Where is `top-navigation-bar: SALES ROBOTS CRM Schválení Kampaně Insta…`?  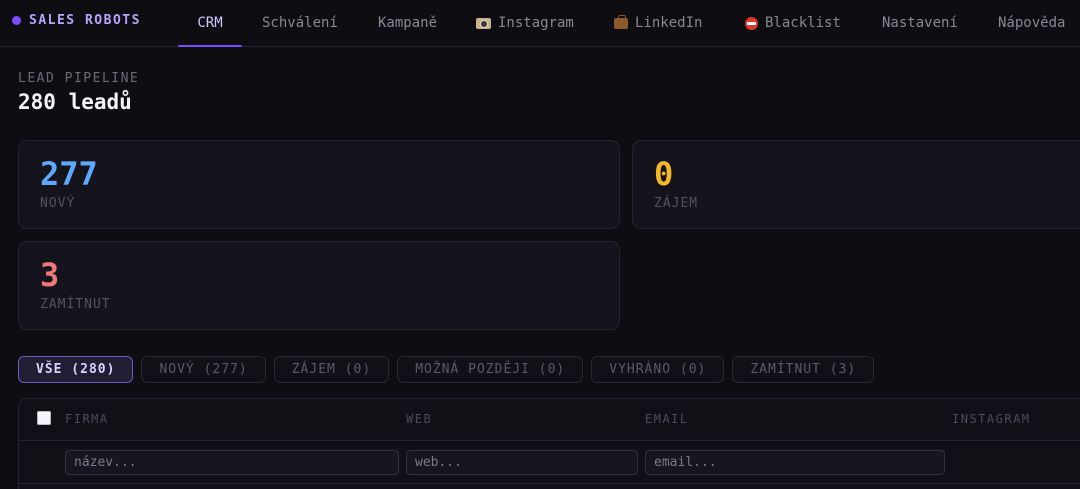
top-navigation-bar: SALES ROBOTS CRM Schválení Kampaně Insta… is located at coordinates (540, 23).